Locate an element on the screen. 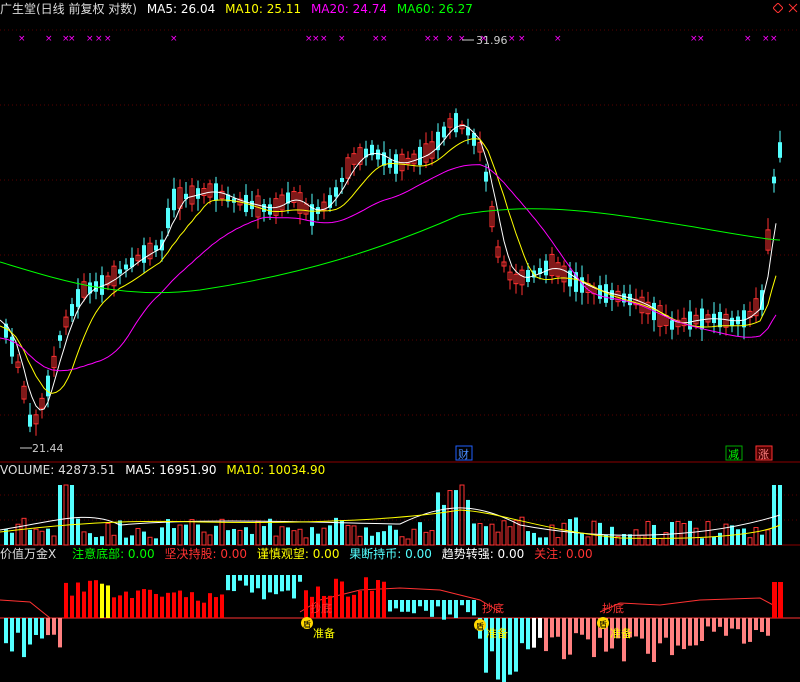 This screenshot has width=800, height=682. indicator-item-hold: 坚决持股: 0.00 is located at coordinates (206, 554).